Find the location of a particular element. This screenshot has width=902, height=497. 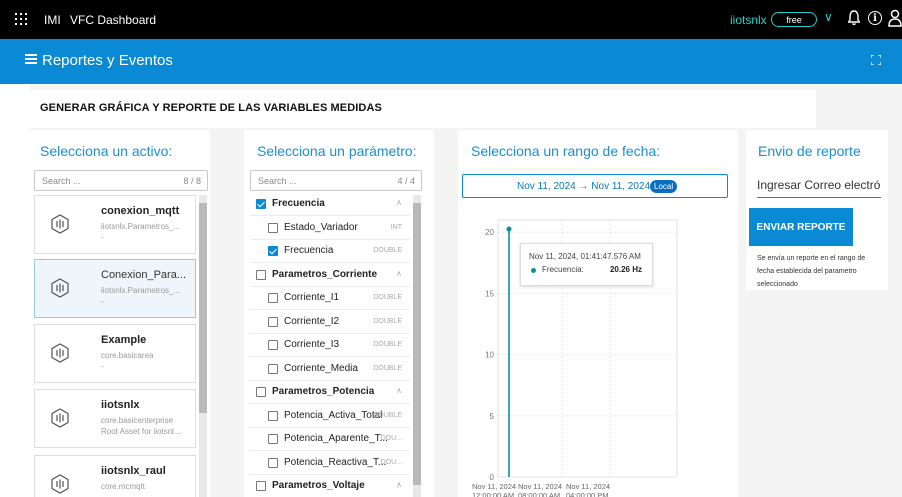

plan-badge: free is located at coordinates (794, 19).